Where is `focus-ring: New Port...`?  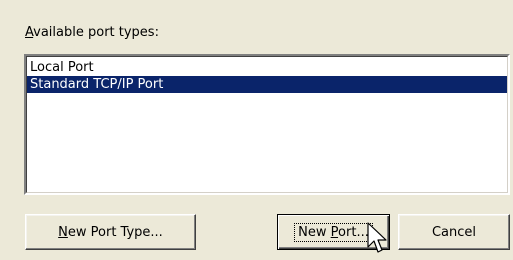
focus-ring: New Port... is located at coordinates (333, 232).